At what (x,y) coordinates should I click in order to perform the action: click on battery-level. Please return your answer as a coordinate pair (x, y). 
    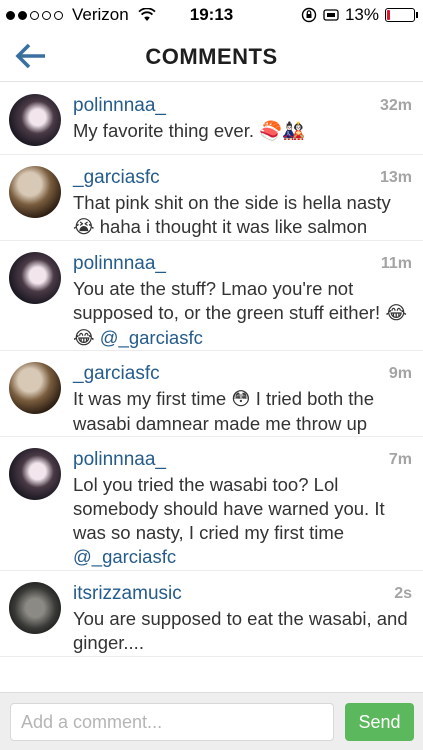
    Looking at the image, I should click on (388, 15).